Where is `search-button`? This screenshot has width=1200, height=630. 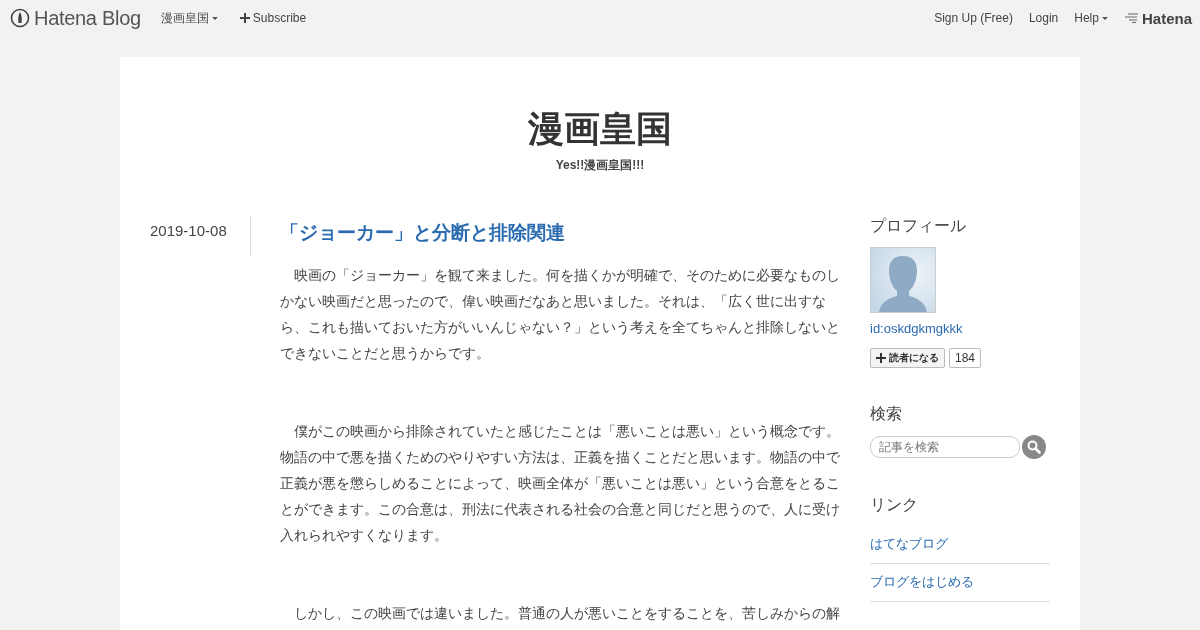 search-button is located at coordinates (1034, 447).